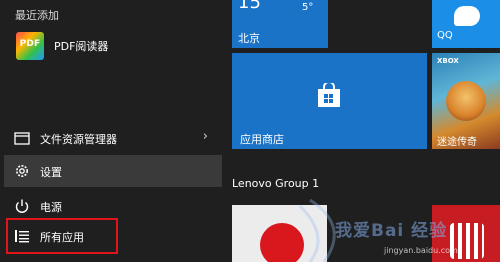  I want to click on pdf-icon-text: PDF, so click(30, 44).